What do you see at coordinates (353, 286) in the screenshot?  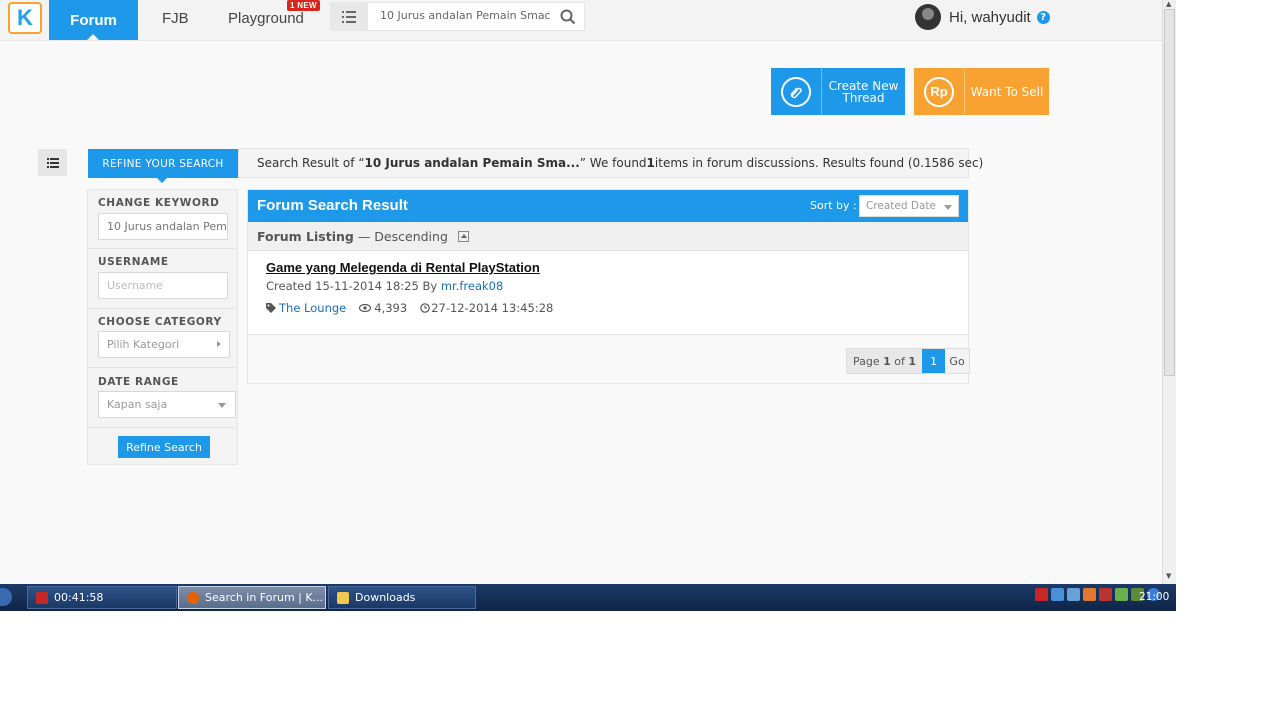 I see `thread-created: Created 15-11-2014 18:25 By` at bounding box center [353, 286].